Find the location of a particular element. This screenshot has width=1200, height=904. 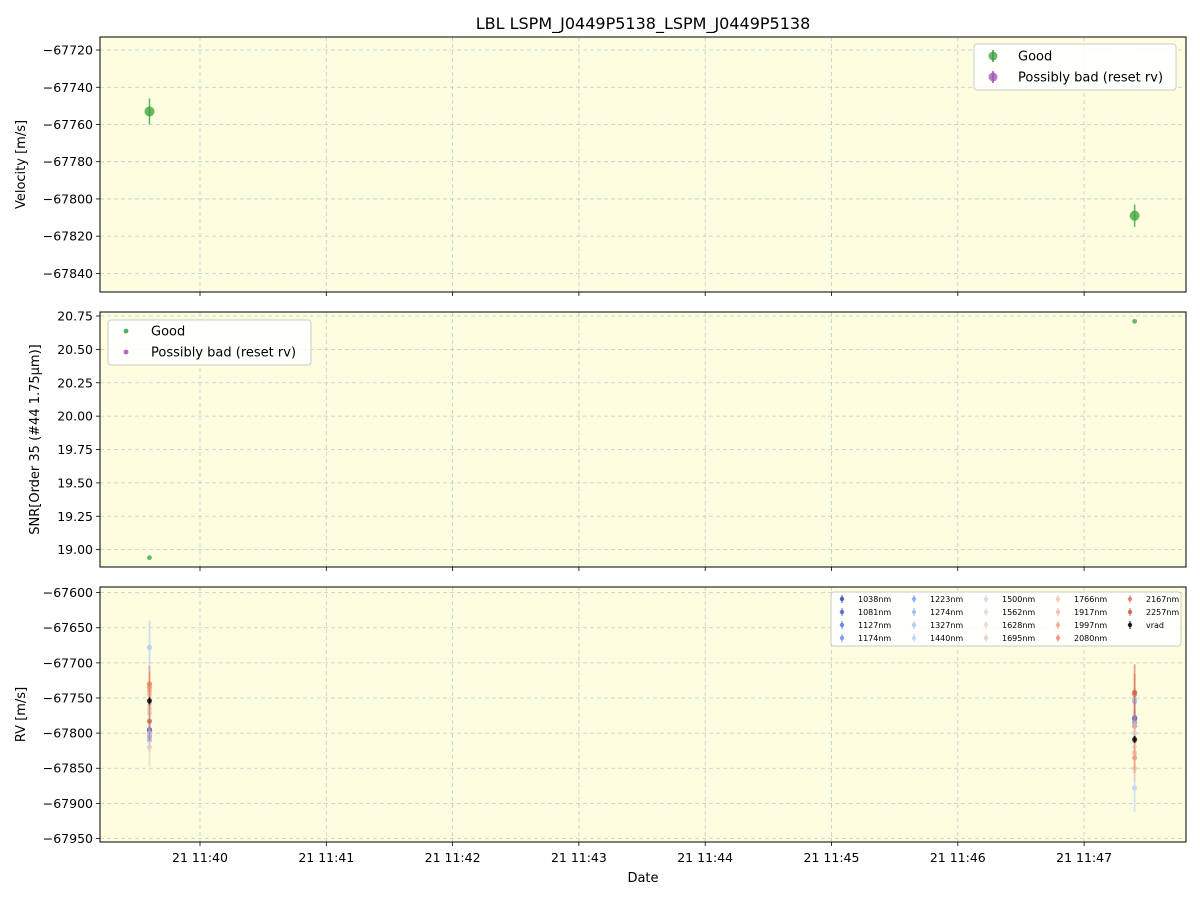

legend-label: 1440nm is located at coordinates (946, 638).